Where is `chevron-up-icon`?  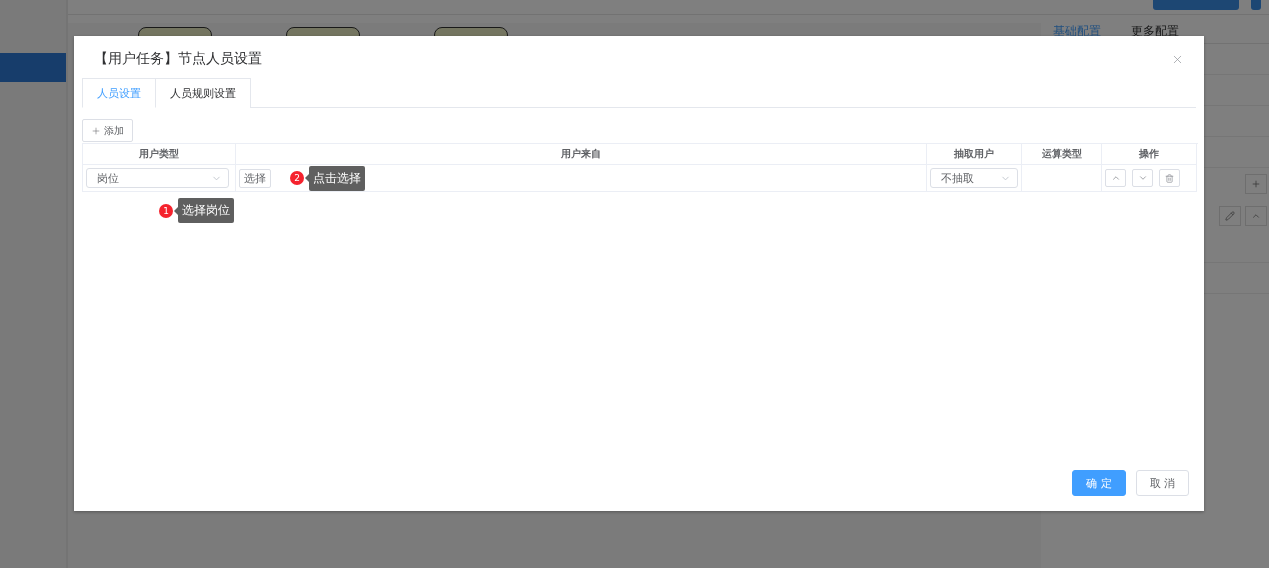 chevron-up-icon is located at coordinates (1115, 178).